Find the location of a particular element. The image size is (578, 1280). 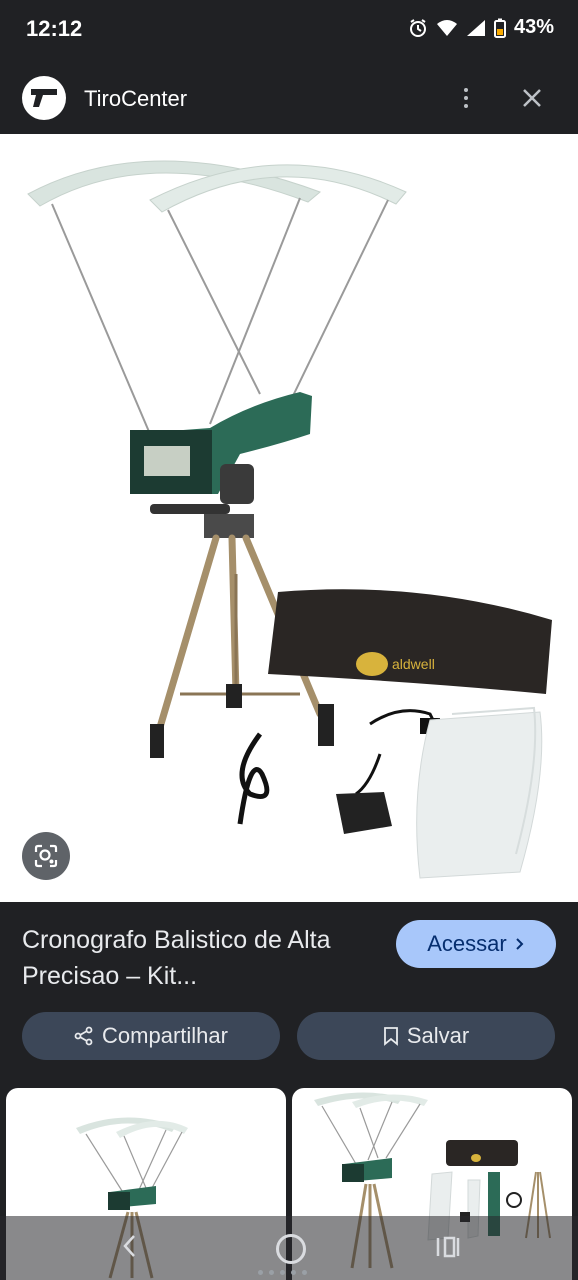

wifi-icon is located at coordinates (446, 27).